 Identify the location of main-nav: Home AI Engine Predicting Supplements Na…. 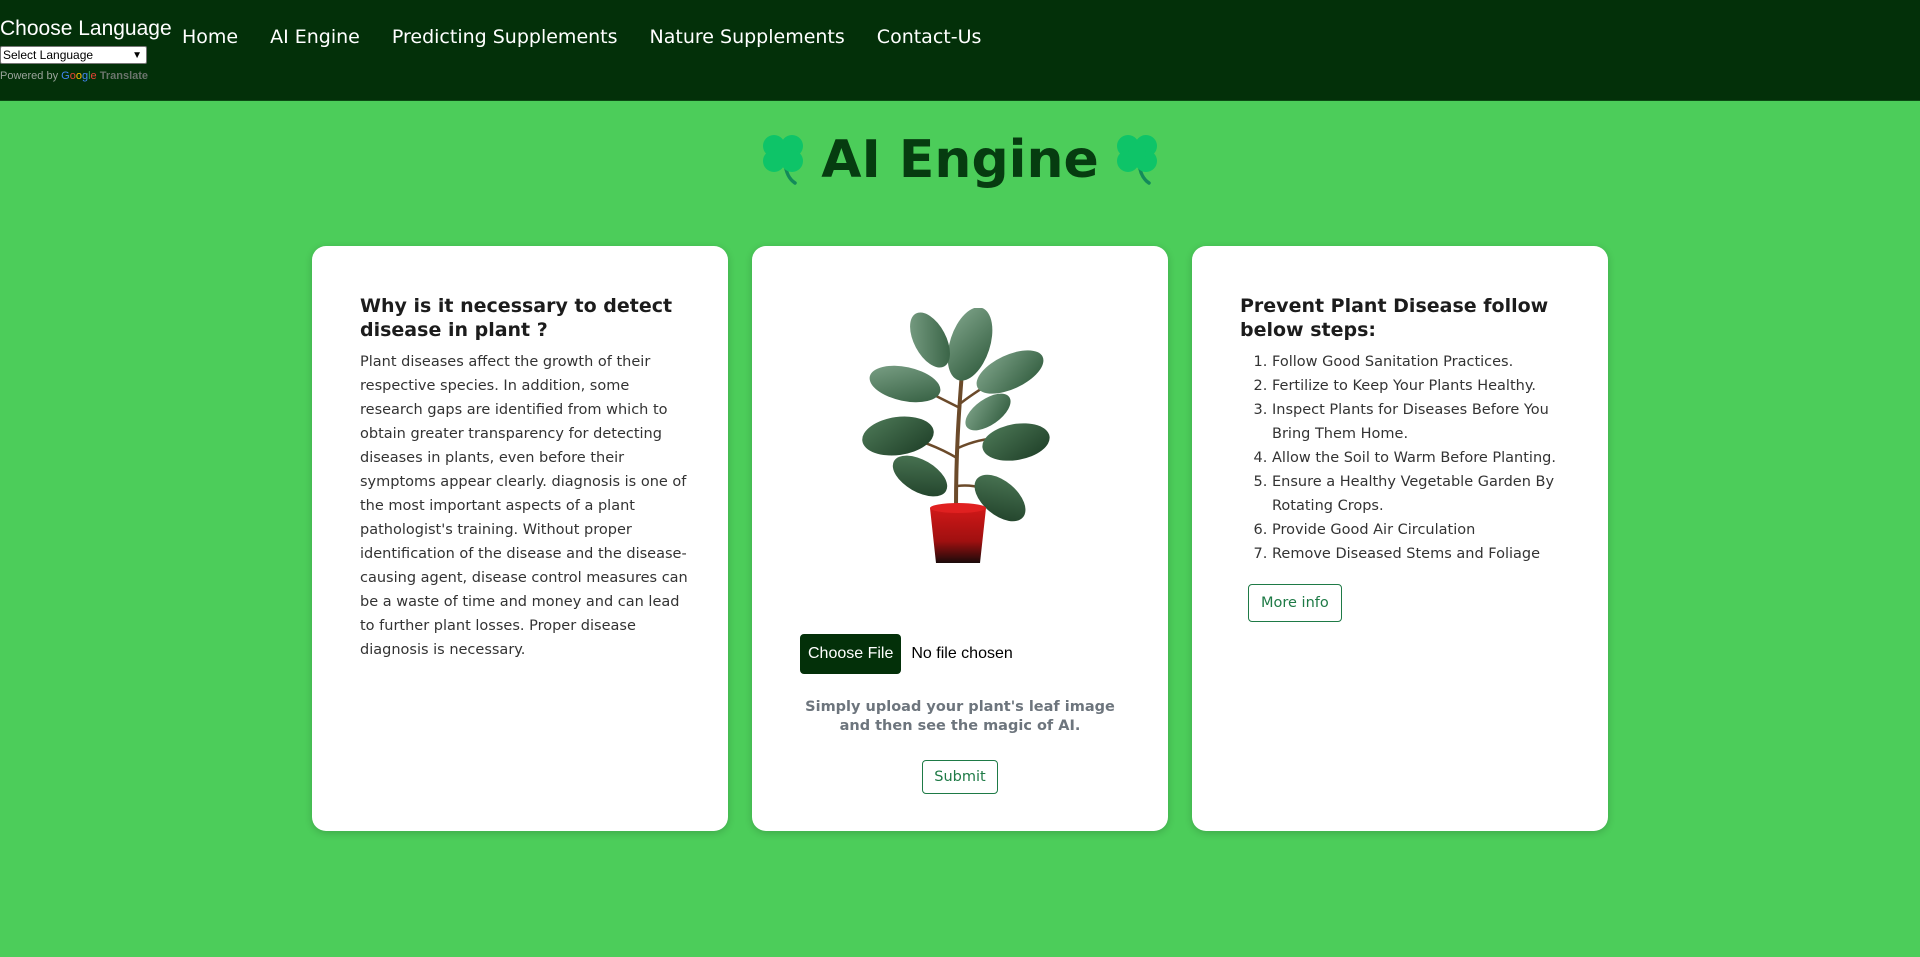
(597, 37).